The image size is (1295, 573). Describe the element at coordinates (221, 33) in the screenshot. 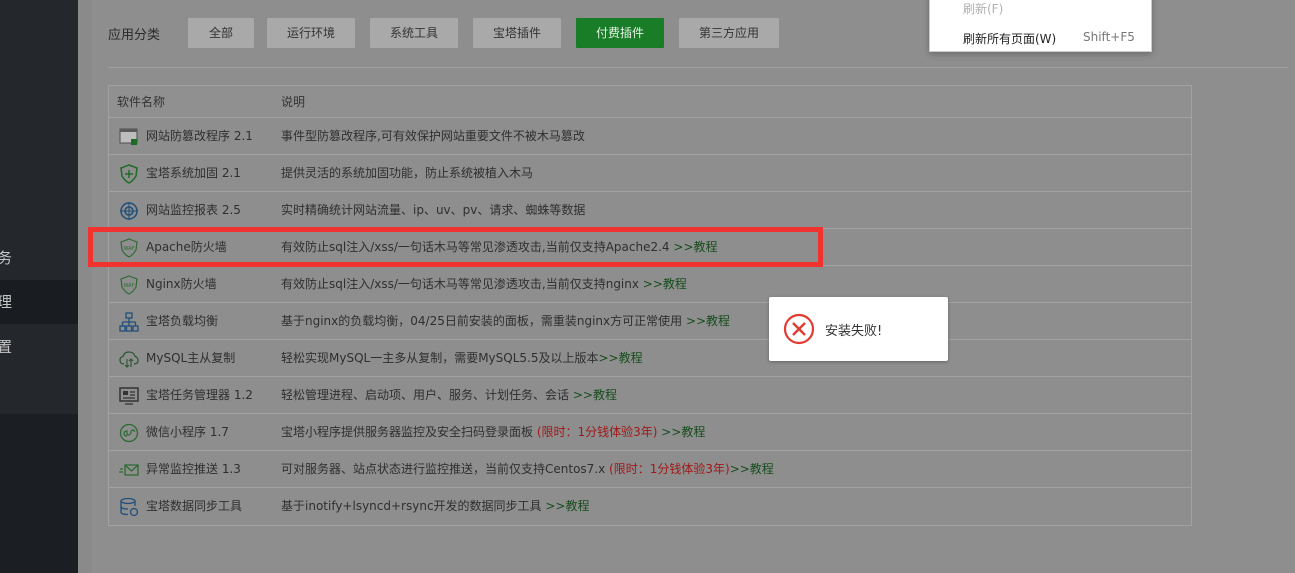

I see `category-all-button: 全部` at that location.